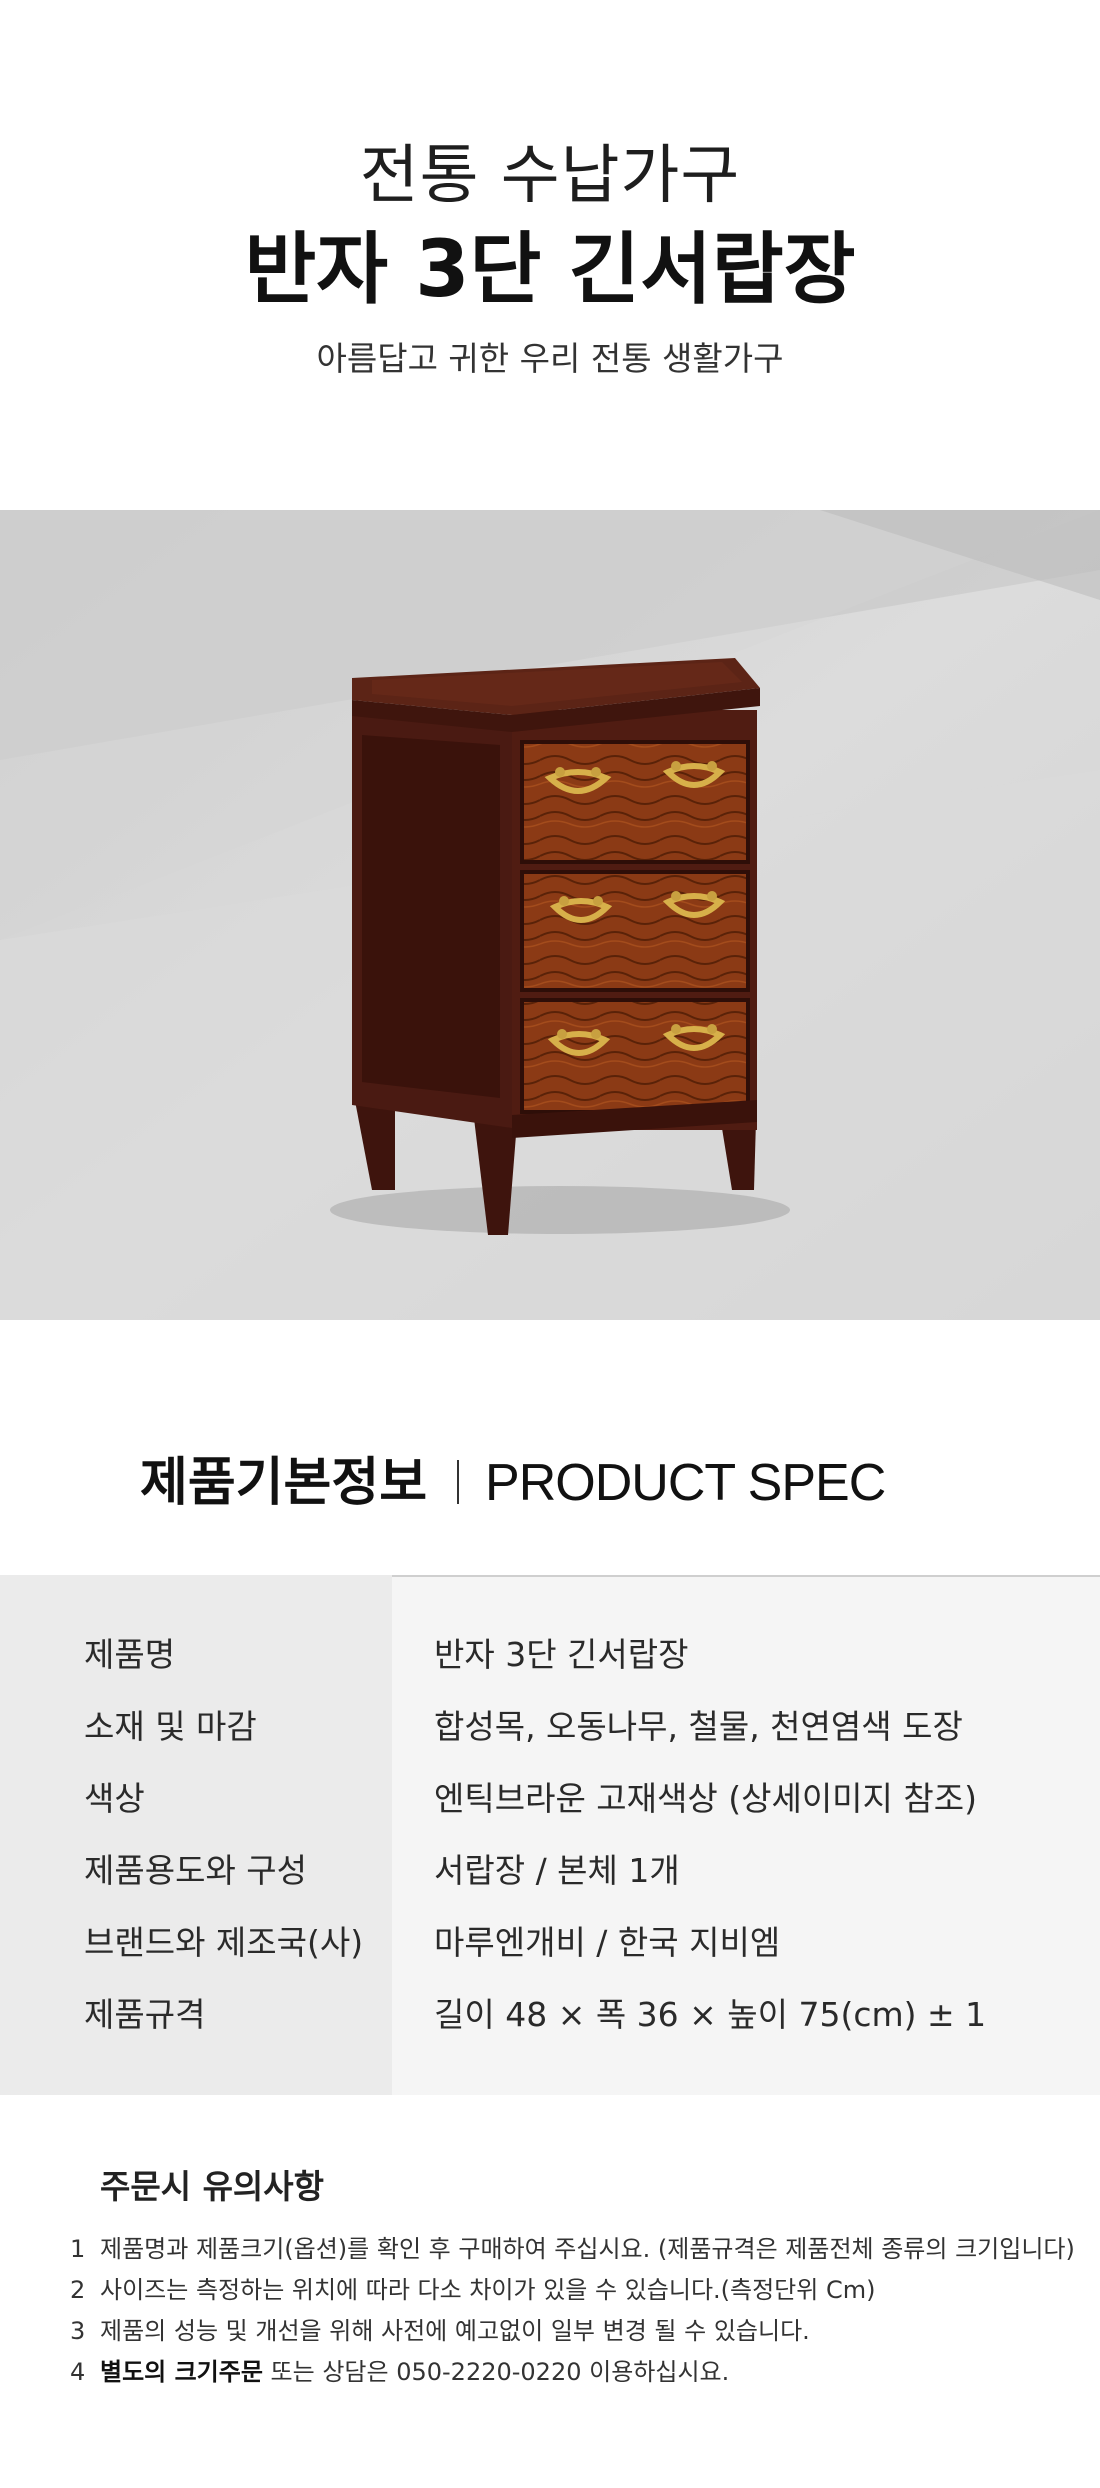  I want to click on spec-label: 브랜드와 제조국(사), so click(224, 1942).